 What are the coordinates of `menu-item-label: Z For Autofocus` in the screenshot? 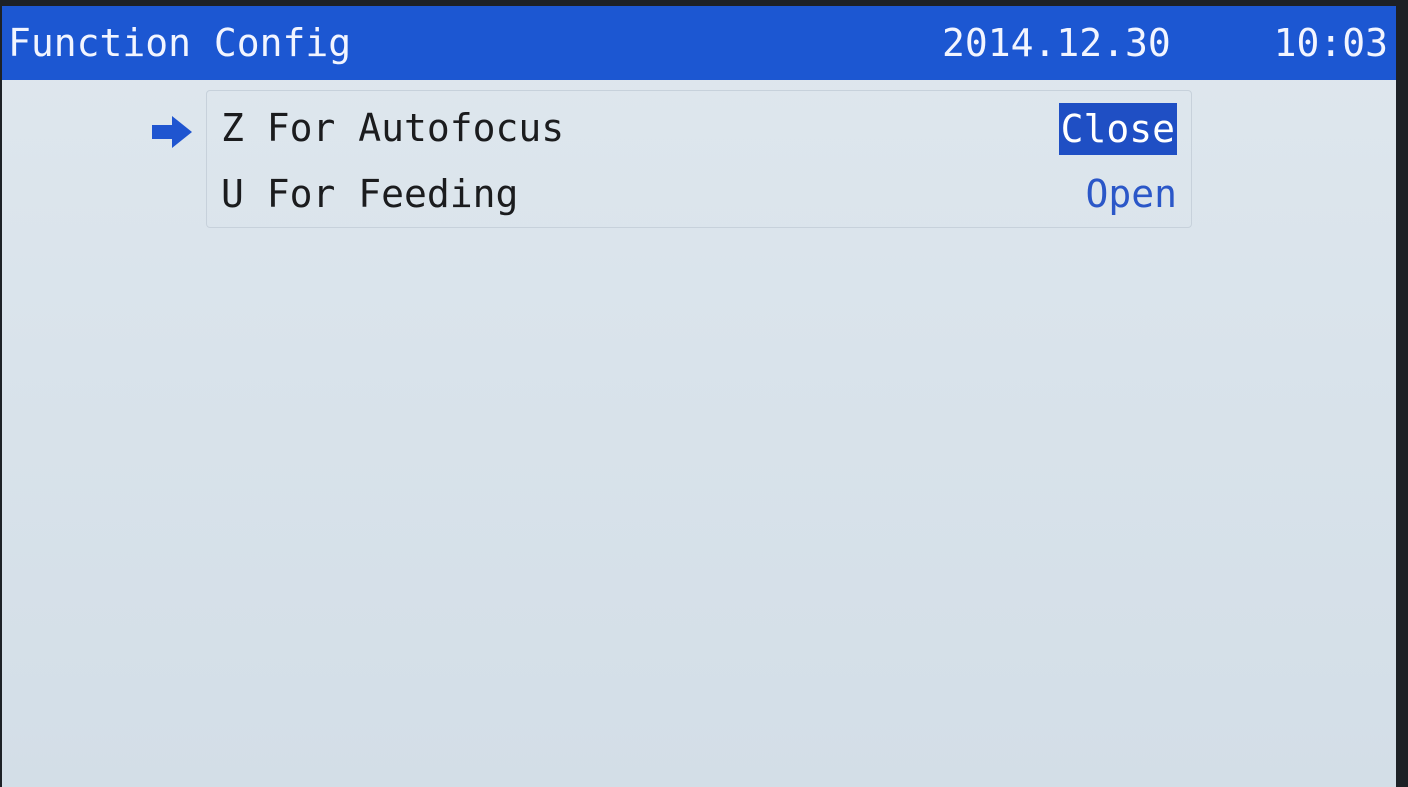 It's located at (393, 128).